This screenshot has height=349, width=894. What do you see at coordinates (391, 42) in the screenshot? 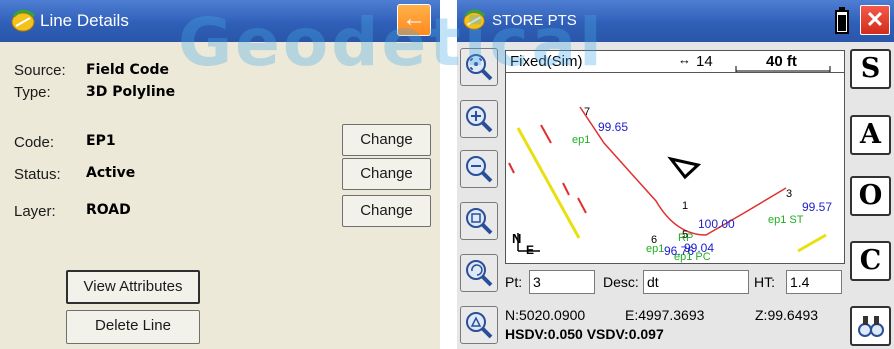
I see `watermark: Geodetical` at bounding box center [391, 42].